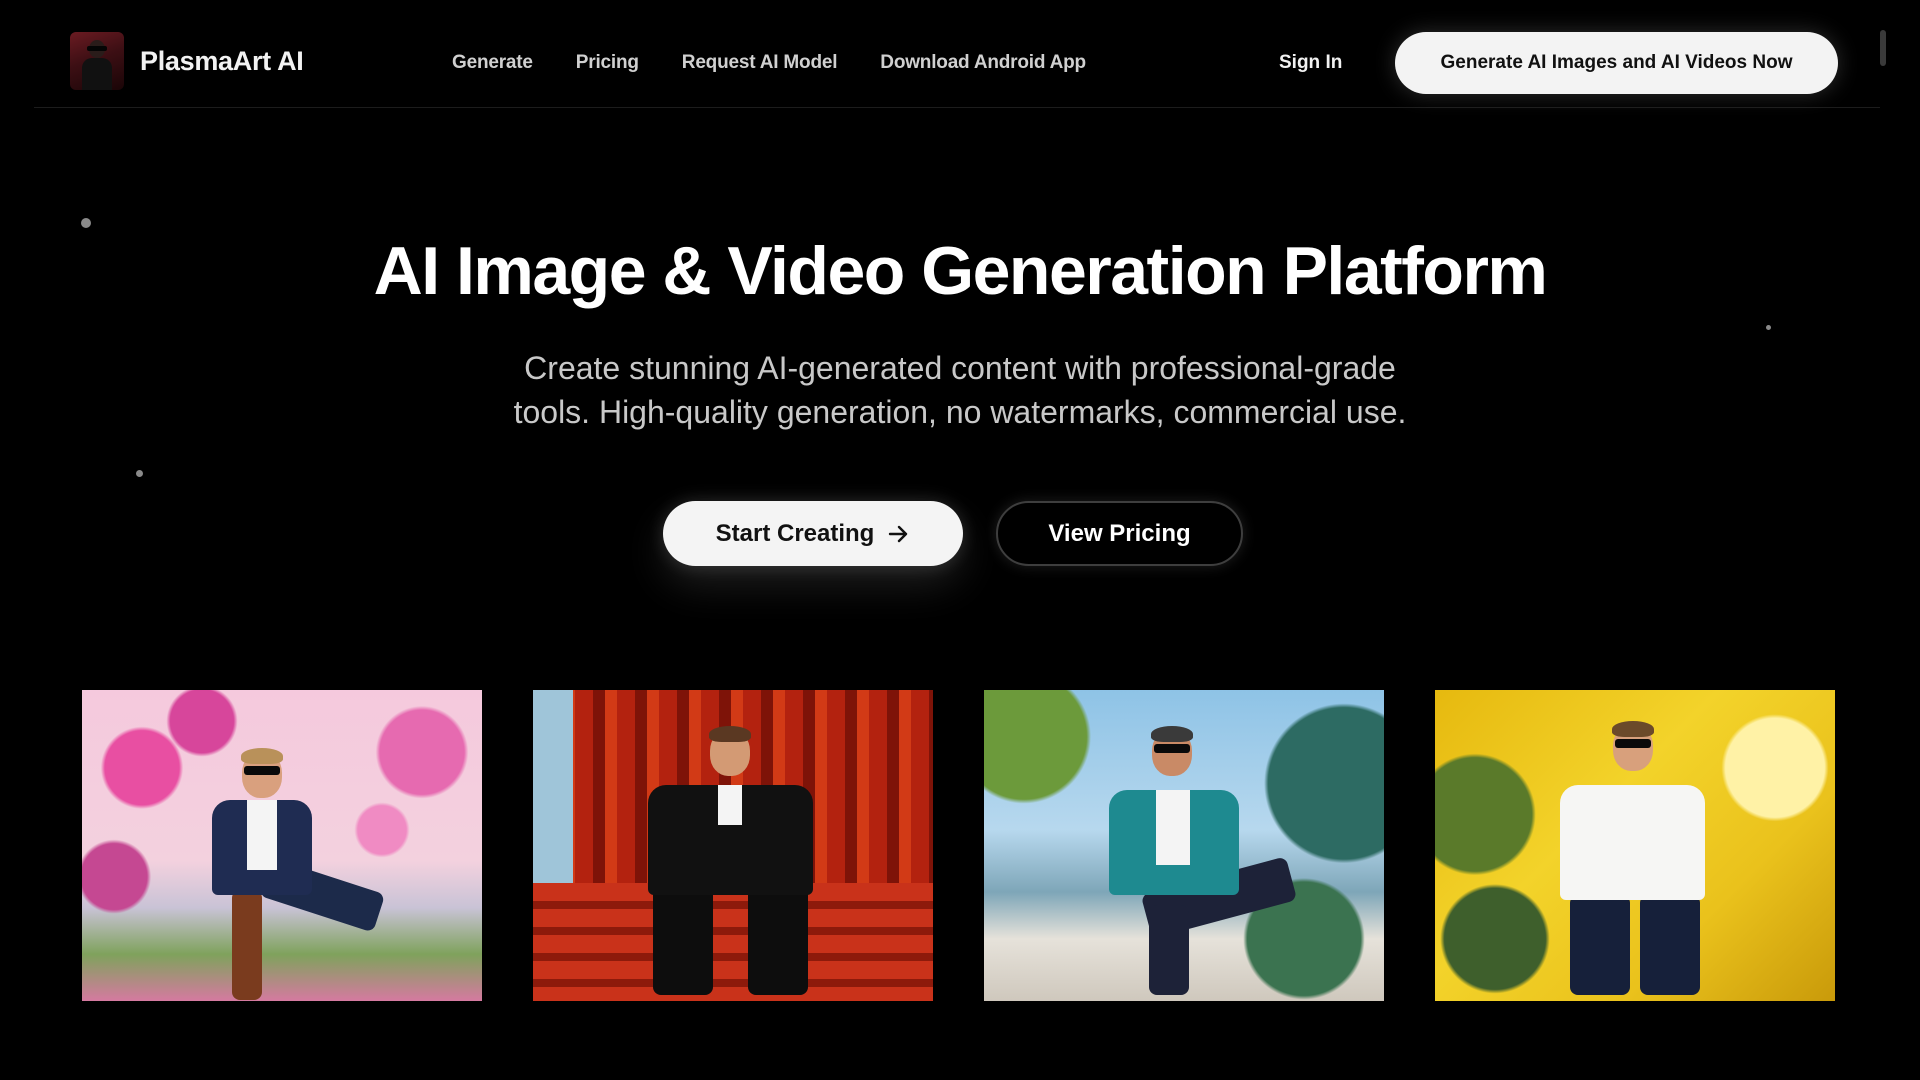  What do you see at coordinates (1883, 48) in the screenshot?
I see `scrollbar-thumb` at bounding box center [1883, 48].